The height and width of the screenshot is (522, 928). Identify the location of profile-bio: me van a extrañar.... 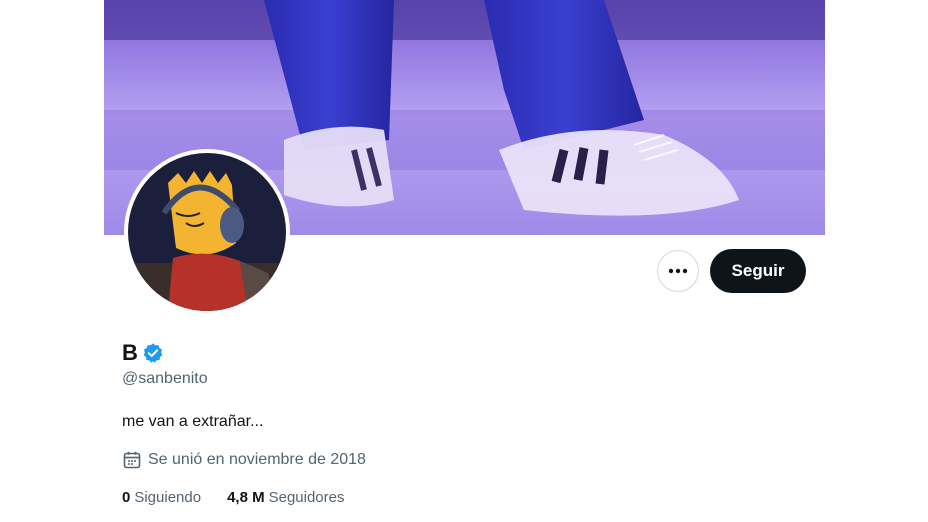
(193, 421).